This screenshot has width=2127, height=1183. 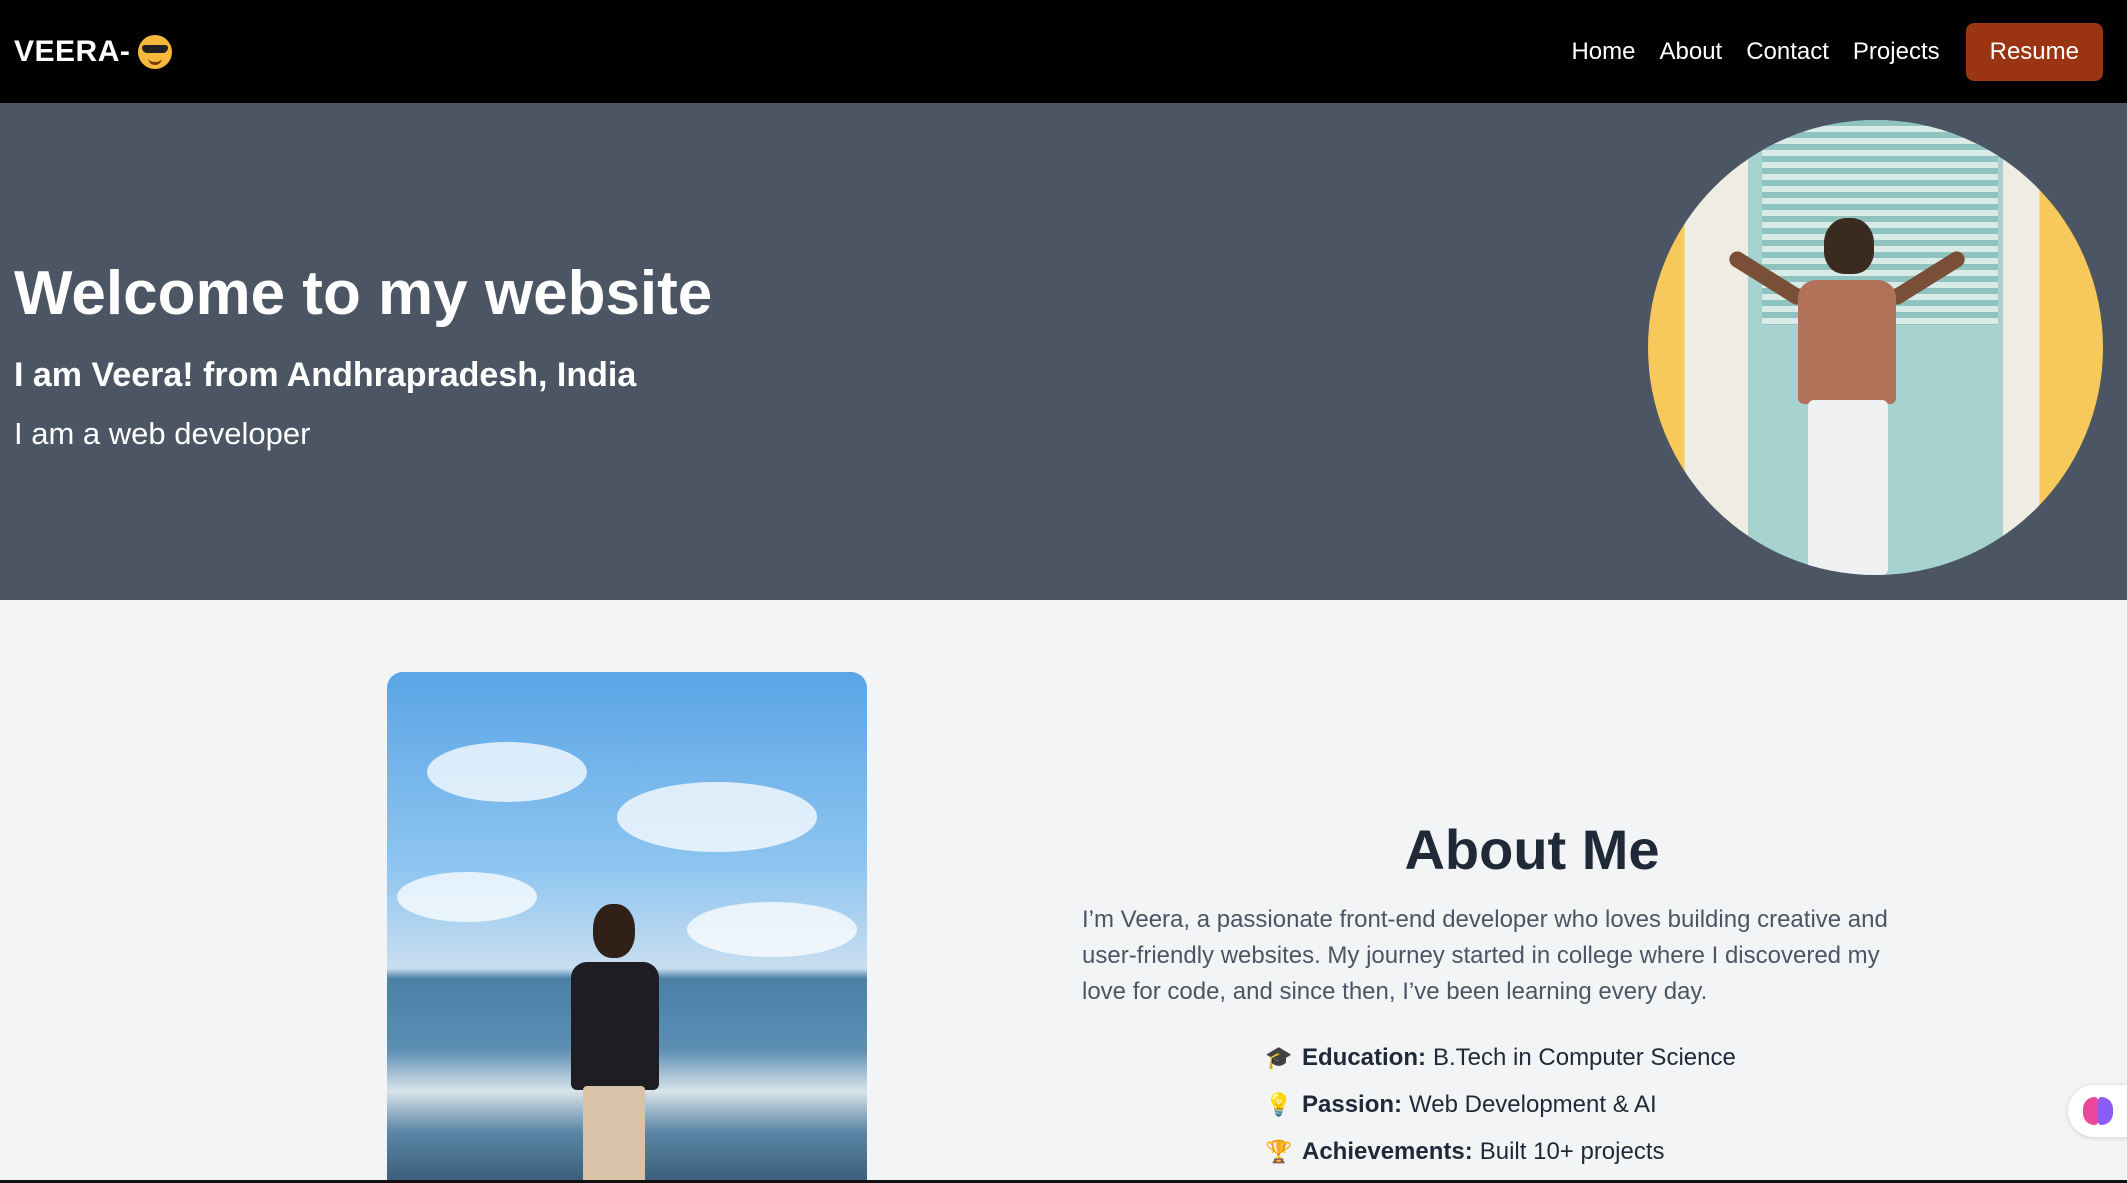 I want to click on list-item: 💡 Passion: Web Development & AI, so click(x=1500, y=1104).